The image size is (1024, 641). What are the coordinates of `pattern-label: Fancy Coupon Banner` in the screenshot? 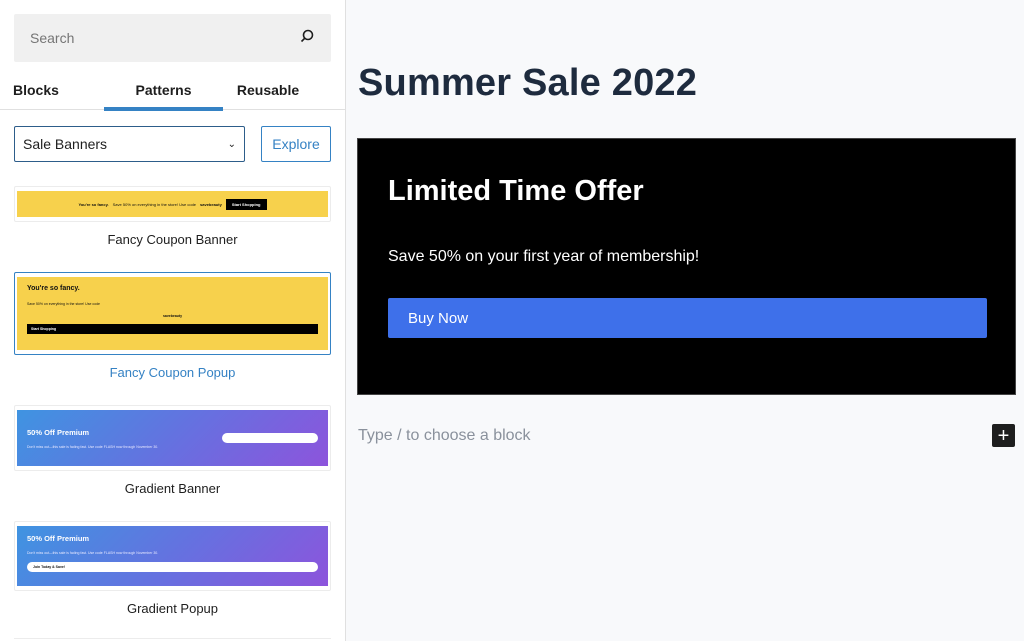 It's located at (172, 239).